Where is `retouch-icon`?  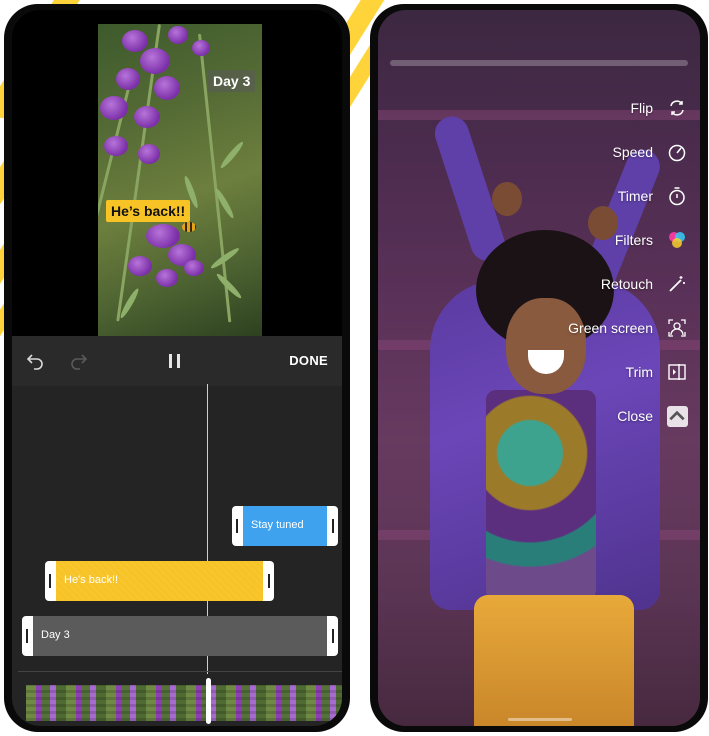 retouch-icon is located at coordinates (677, 284).